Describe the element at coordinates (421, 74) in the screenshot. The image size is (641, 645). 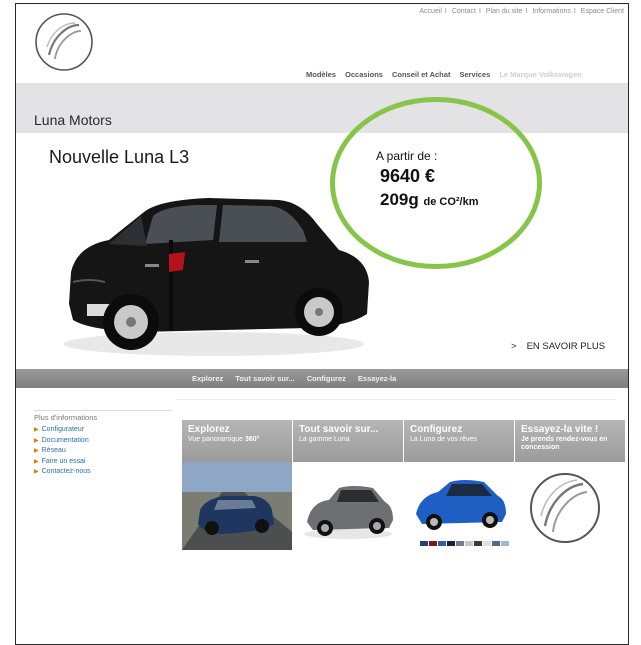
I see `nav-conseil-achat: Conseil et Achat` at that location.